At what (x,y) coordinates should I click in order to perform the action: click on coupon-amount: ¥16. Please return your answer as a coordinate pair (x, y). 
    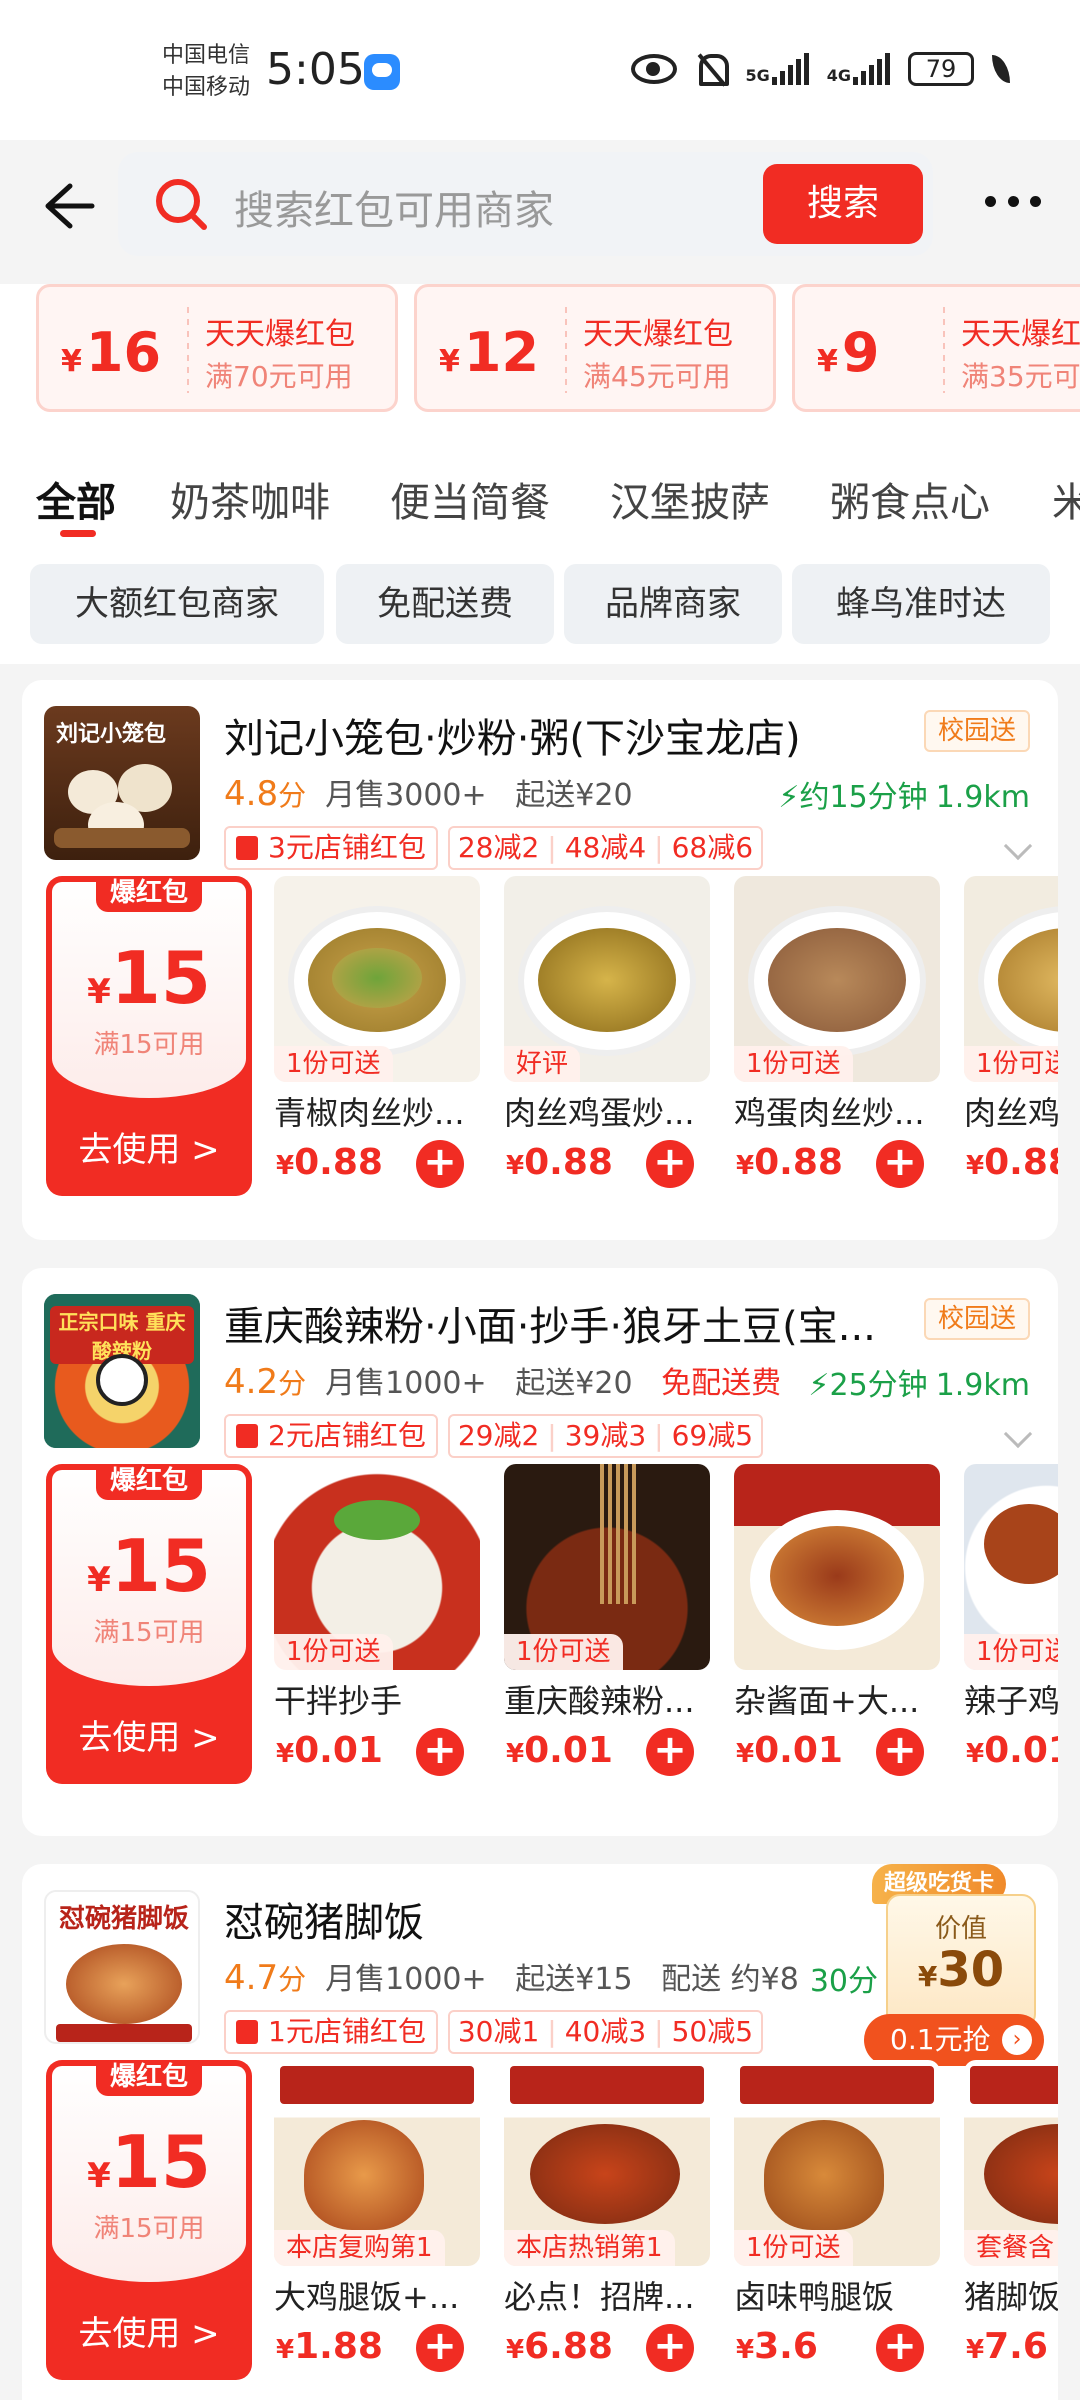
    Looking at the image, I should click on (111, 352).